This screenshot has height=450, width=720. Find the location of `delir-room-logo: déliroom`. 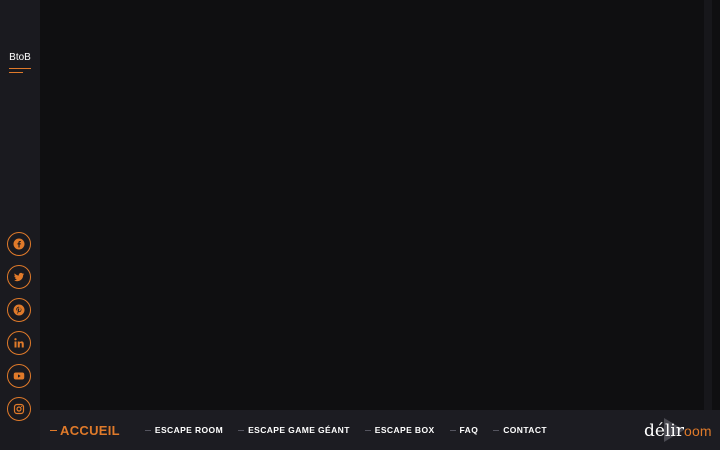

delir-room-logo: déliroom is located at coordinates (680, 430).